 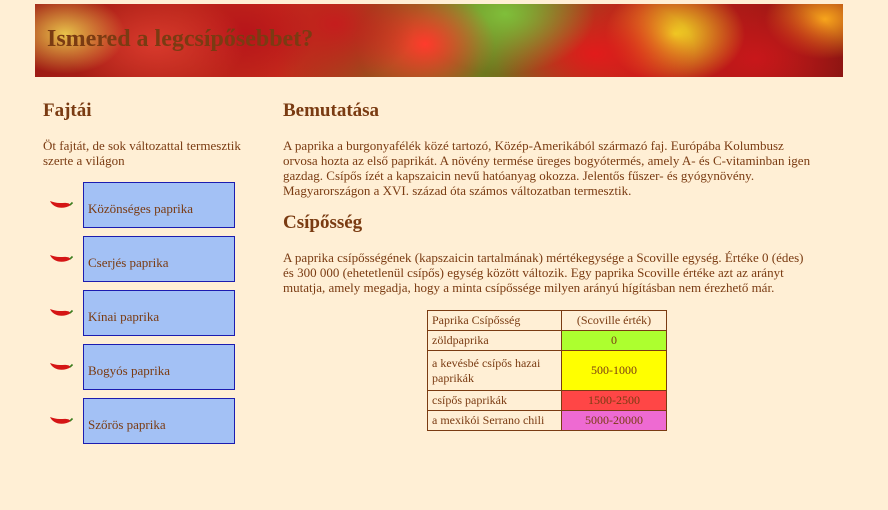 I want to click on table-cell-value: 5000-20000, so click(x=614, y=420).